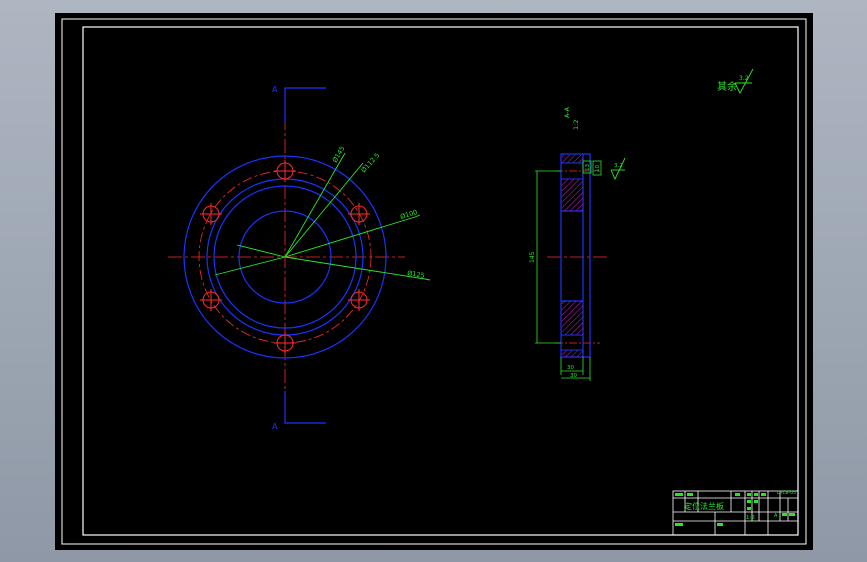 Image resolution: width=867 pixels, height=562 pixels. What do you see at coordinates (572, 195) in the screenshot?
I see `hatch-upper` at bounding box center [572, 195].